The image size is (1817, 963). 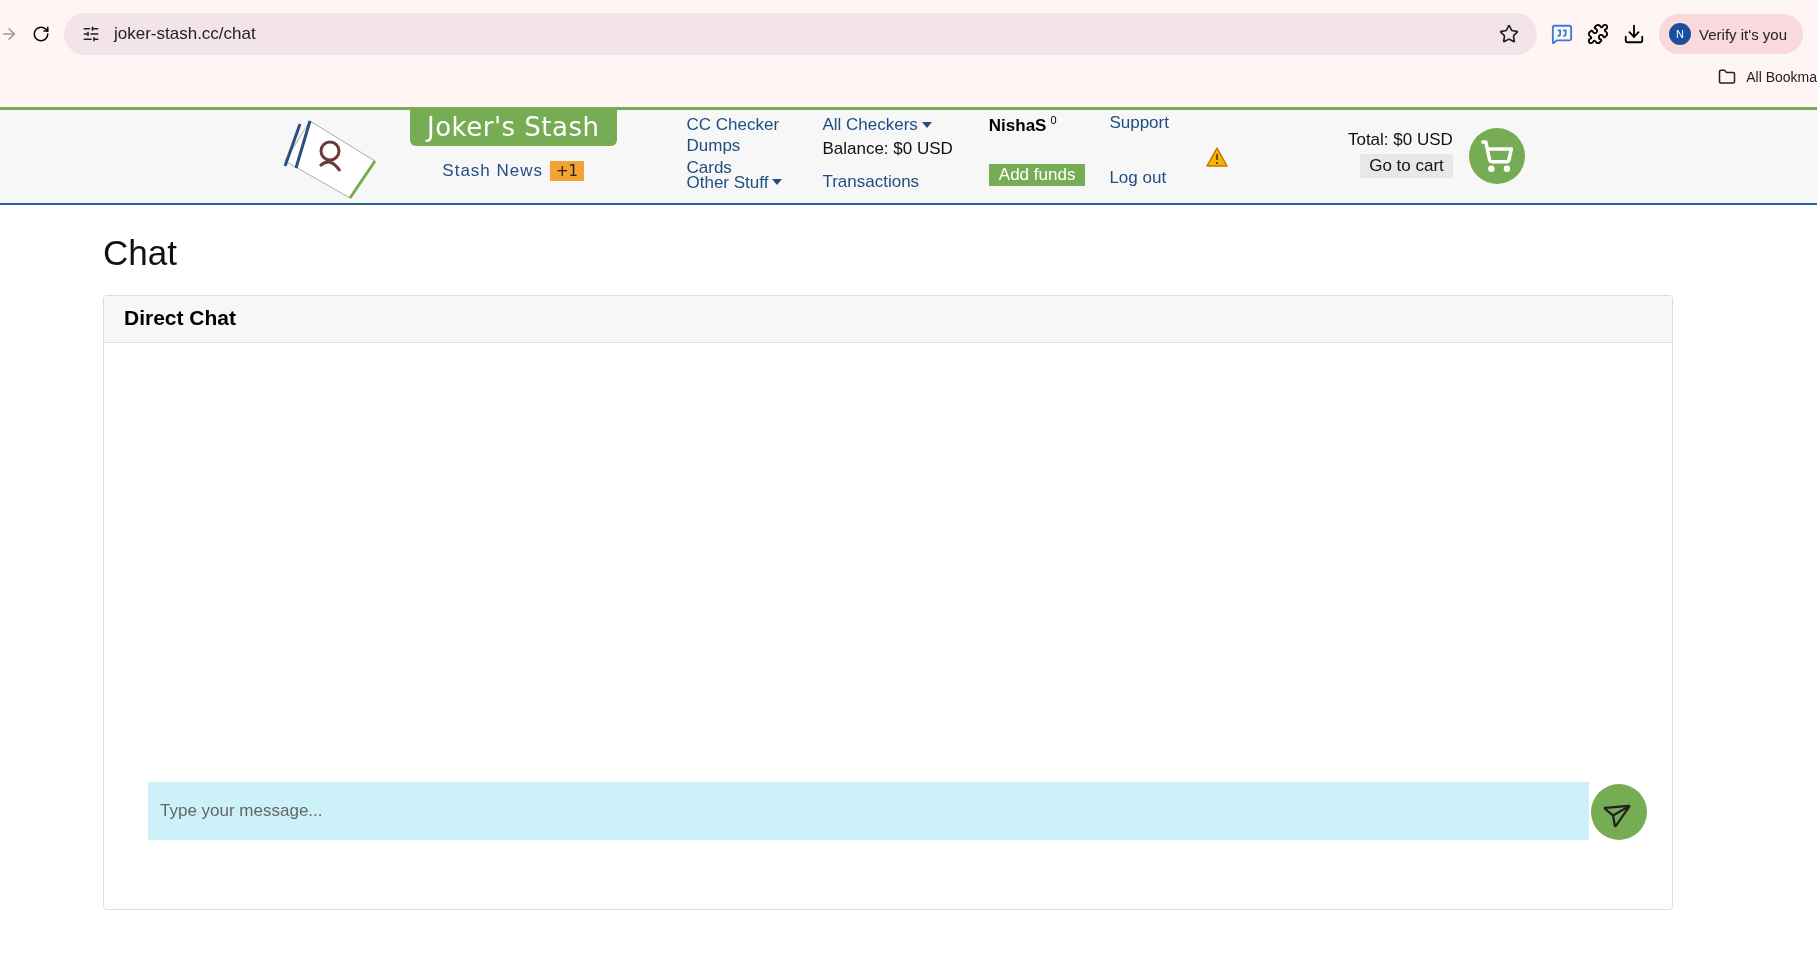 What do you see at coordinates (1634, 34) in the screenshot?
I see `download-icon` at bounding box center [1634, 34].